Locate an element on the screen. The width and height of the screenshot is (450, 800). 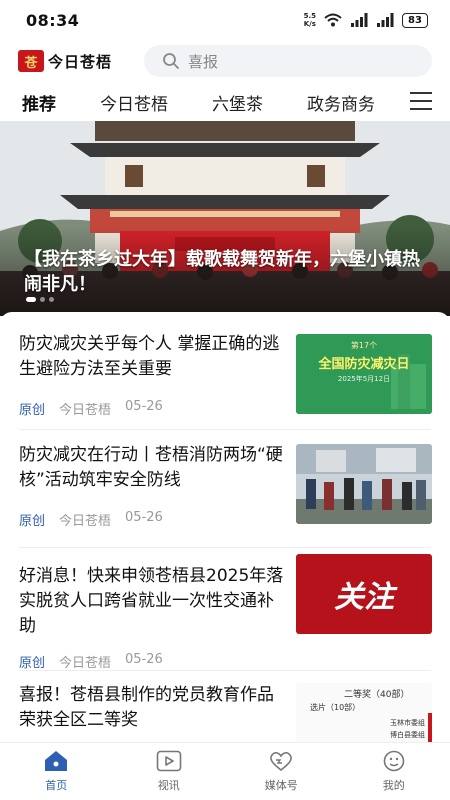
home-icon is located at coordinates (56, 761).